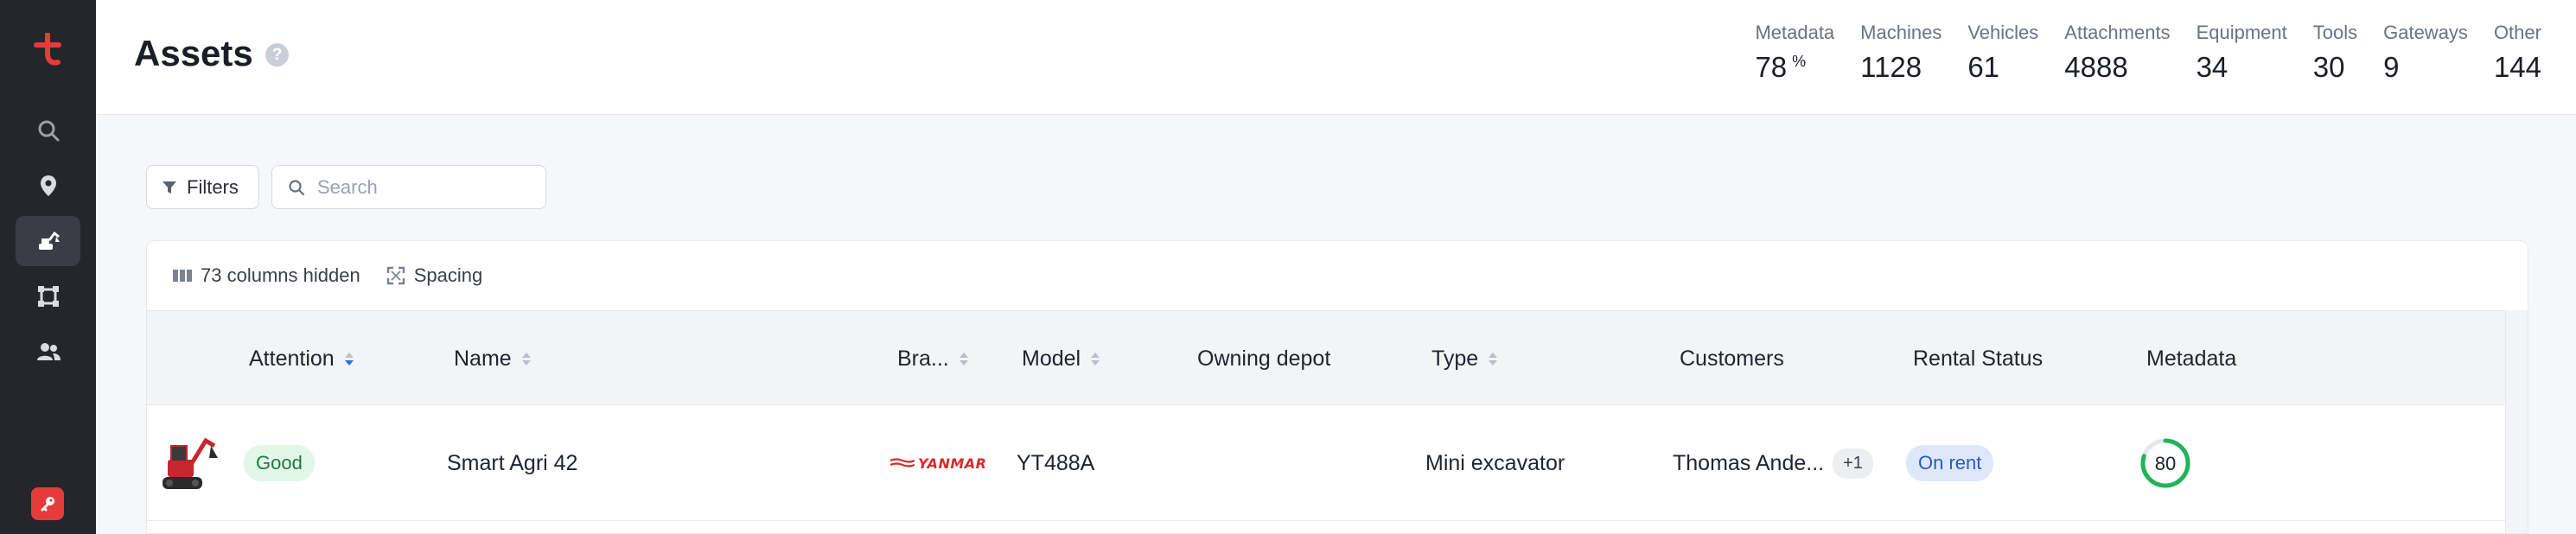 The image size is (2576, 534). Describe the element at coordinates (2335, 53) in the screenshot. I see `stat-tools: Tools 30` at that location.